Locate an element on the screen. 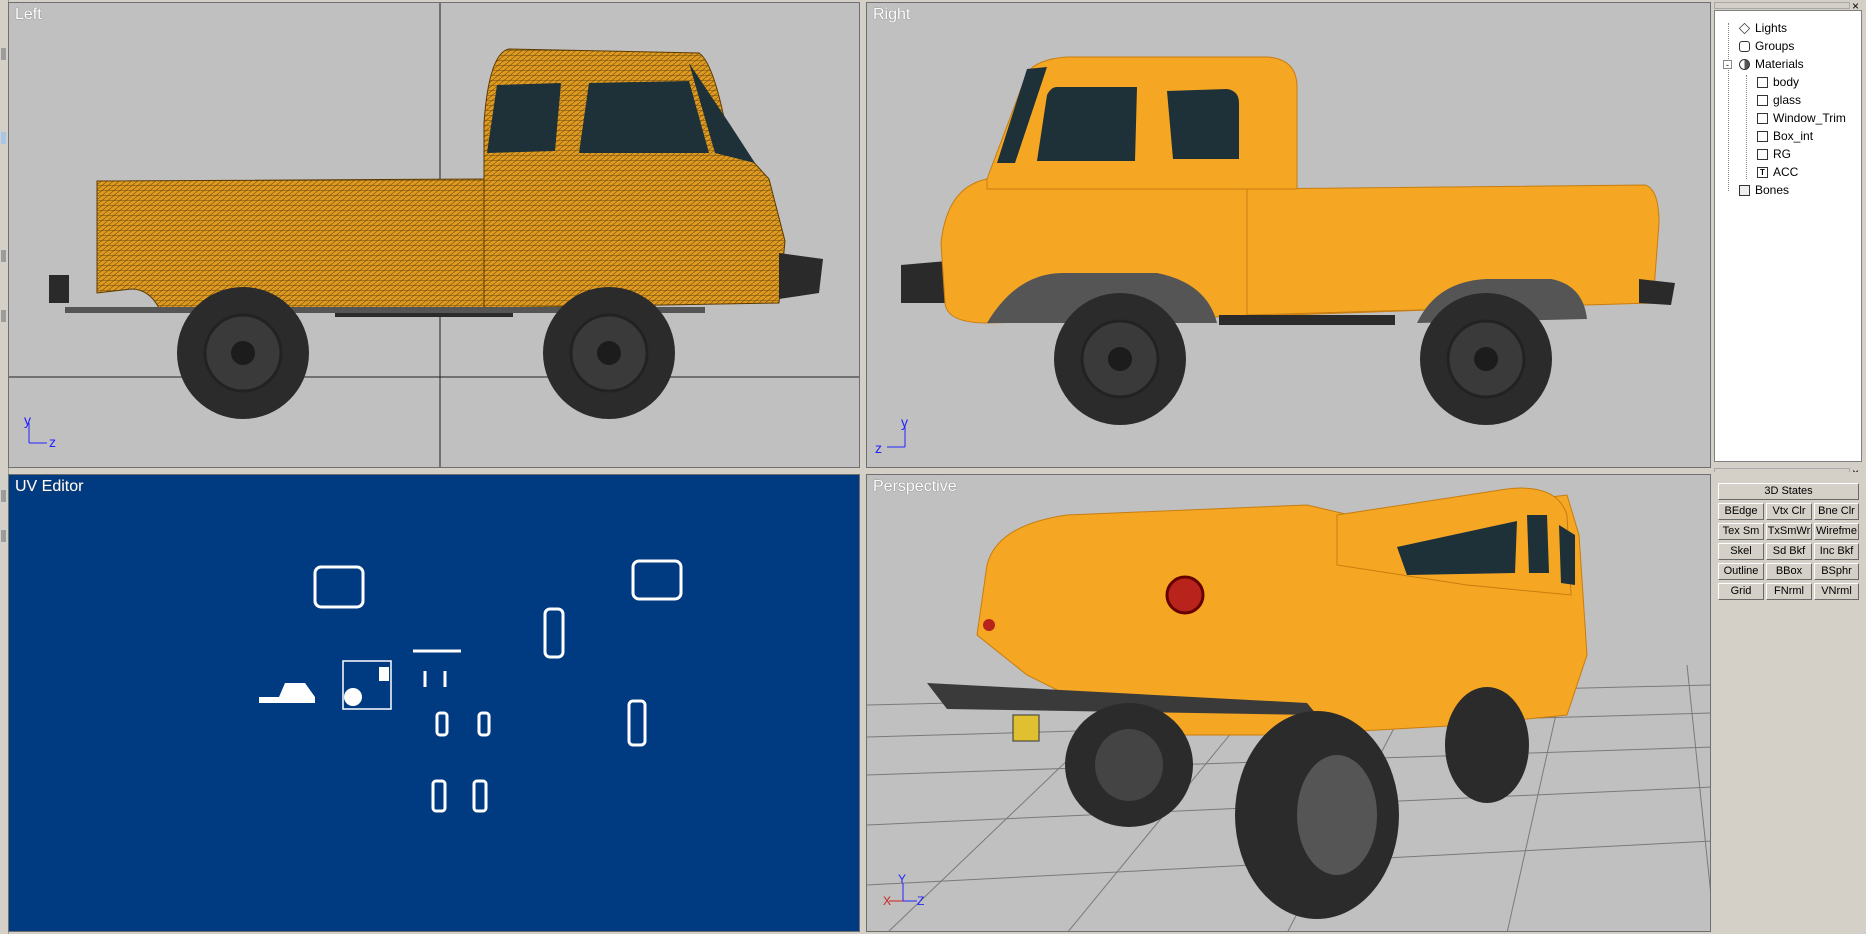  tree-panel-titlebar is located at coordinates (1782, 5).